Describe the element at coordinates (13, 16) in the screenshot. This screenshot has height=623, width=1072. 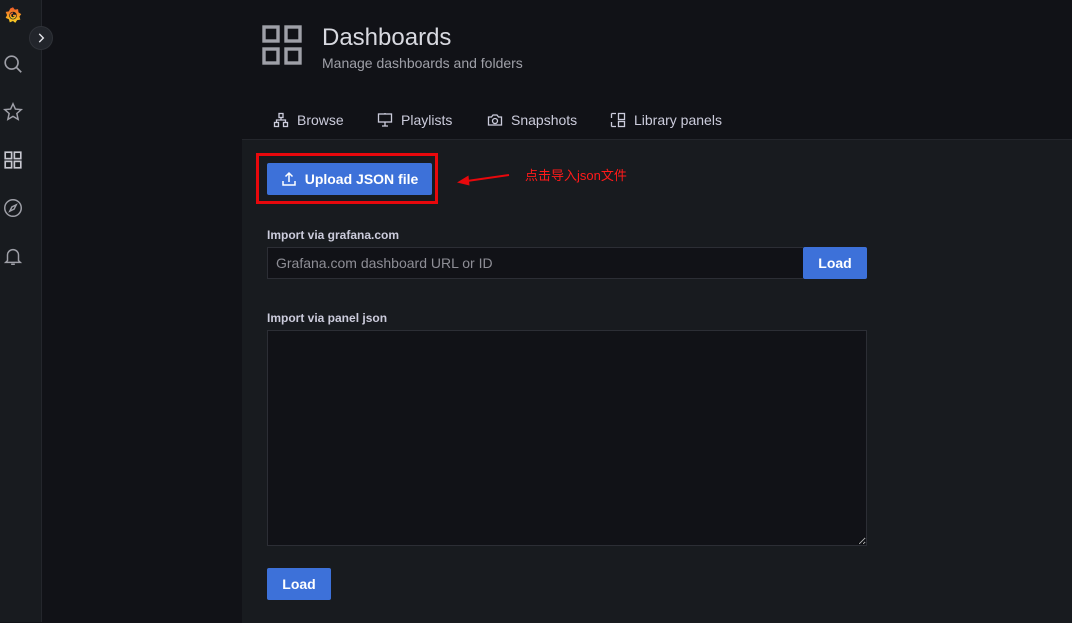
I see `grafana-logo-icon` at that location.